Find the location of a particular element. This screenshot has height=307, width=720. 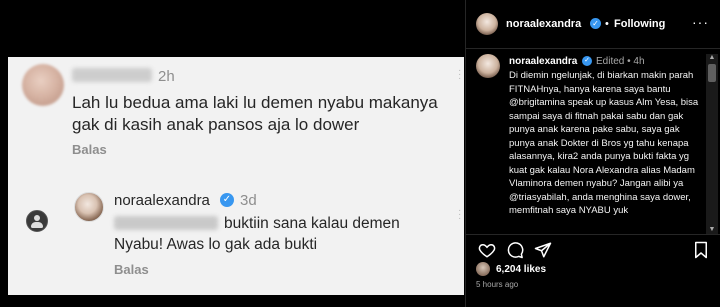

author-username: noraalexandra is located at coordinates (543, 24).